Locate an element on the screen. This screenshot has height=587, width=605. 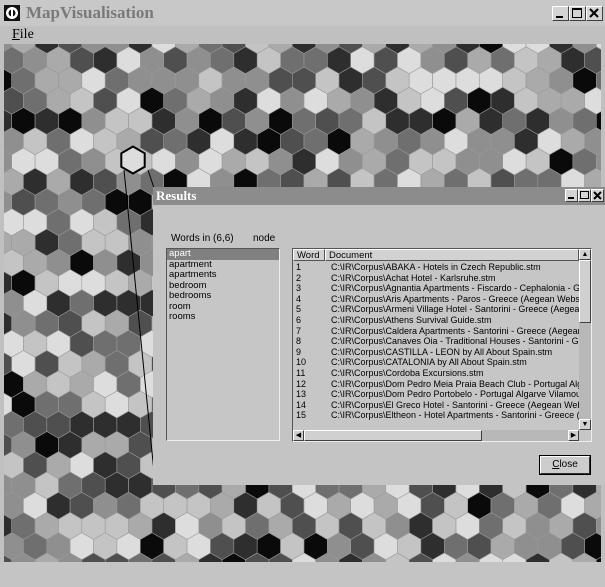
results-minimize-button is located at coordinates (571, 195).